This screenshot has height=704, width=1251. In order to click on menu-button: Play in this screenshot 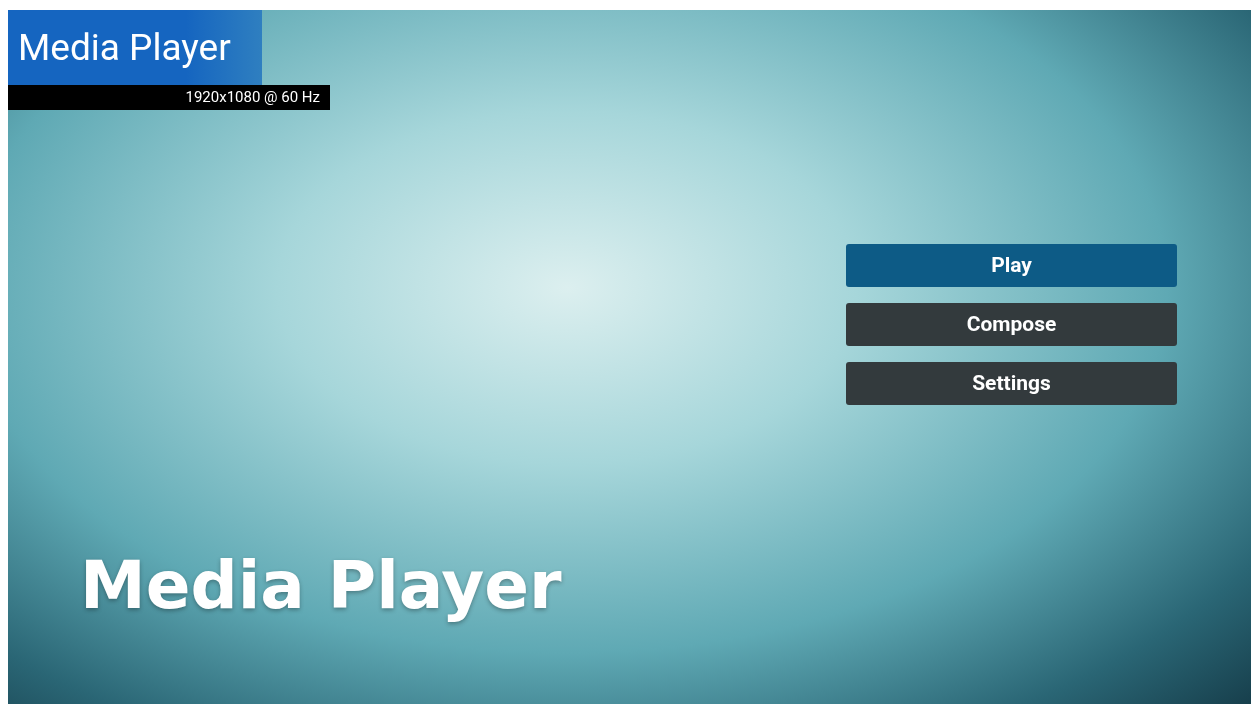, I will do `click(1011, 265)`.